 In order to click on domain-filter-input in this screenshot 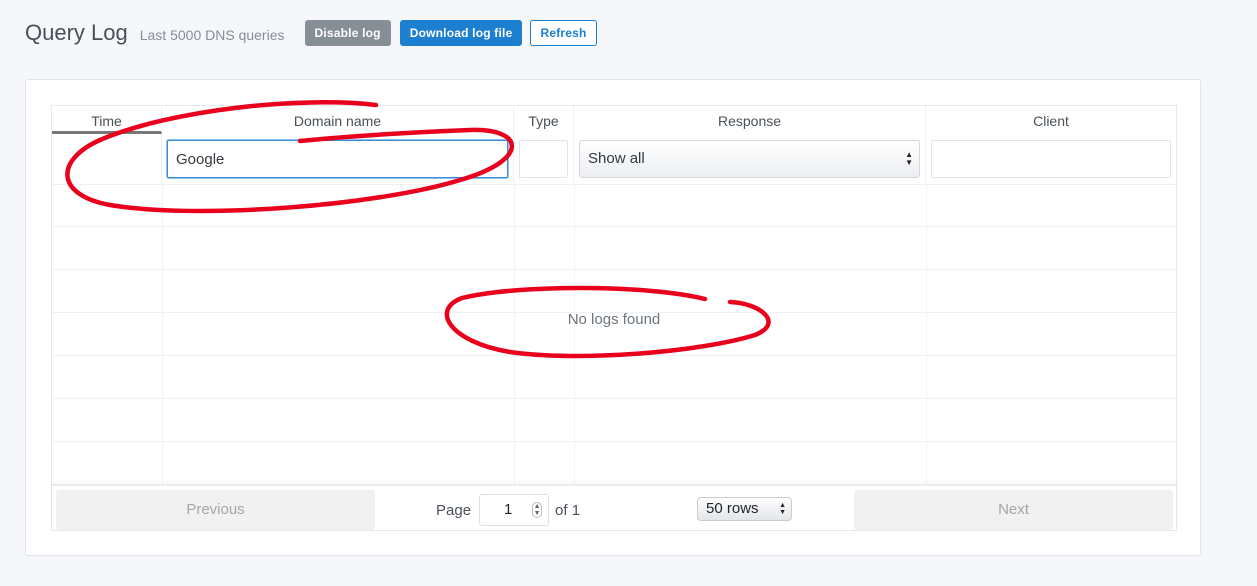, I will do `click(337, 159)`.